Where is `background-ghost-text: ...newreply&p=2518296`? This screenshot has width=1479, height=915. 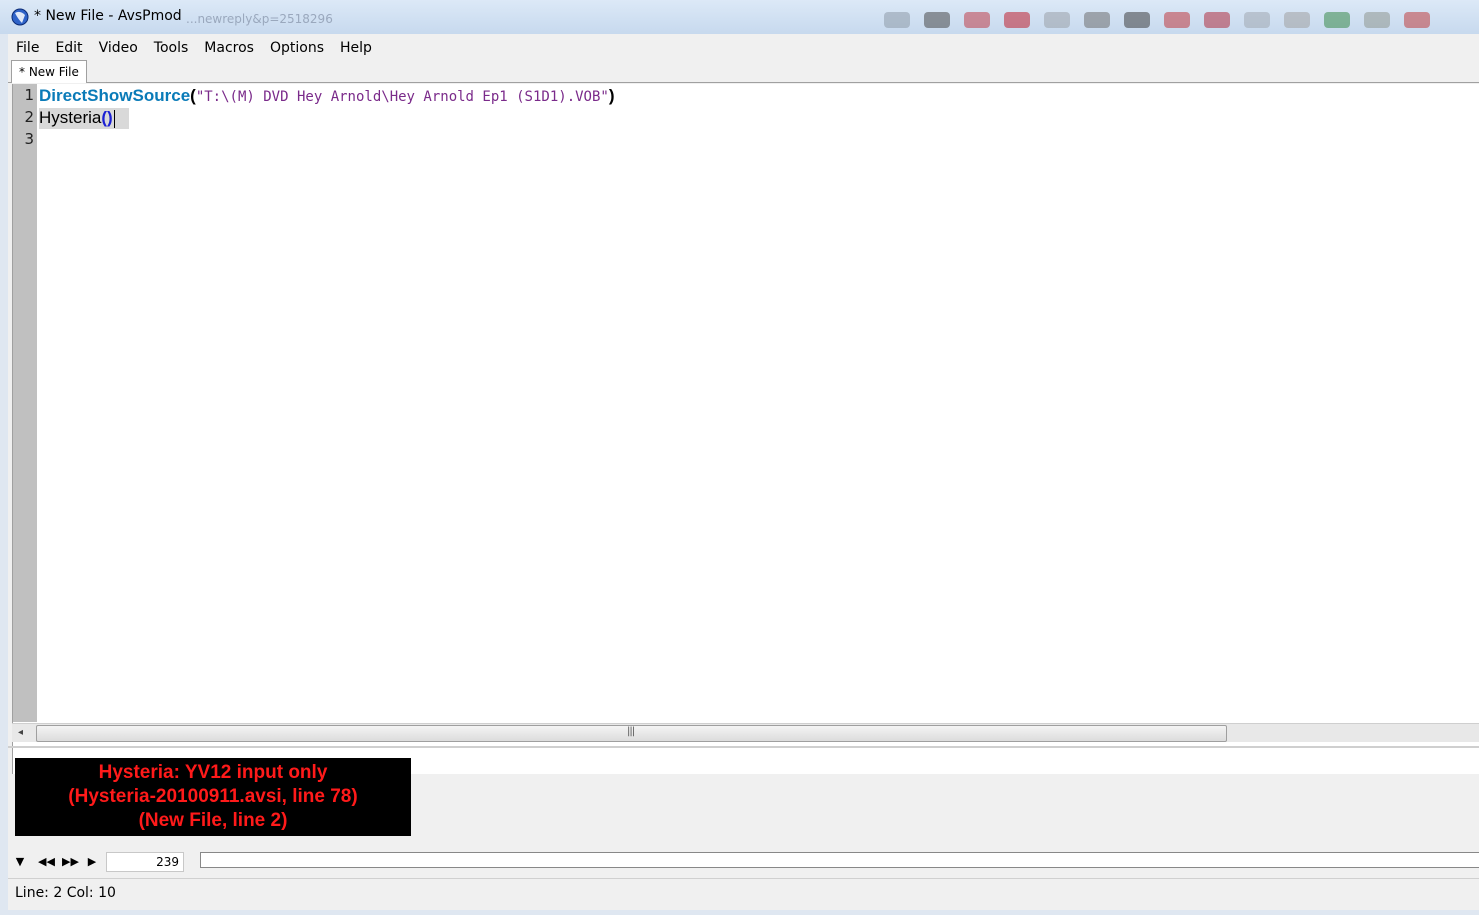
background-ghost-text: ...newreply&p=2518296 is located at coordinates (259, 19).